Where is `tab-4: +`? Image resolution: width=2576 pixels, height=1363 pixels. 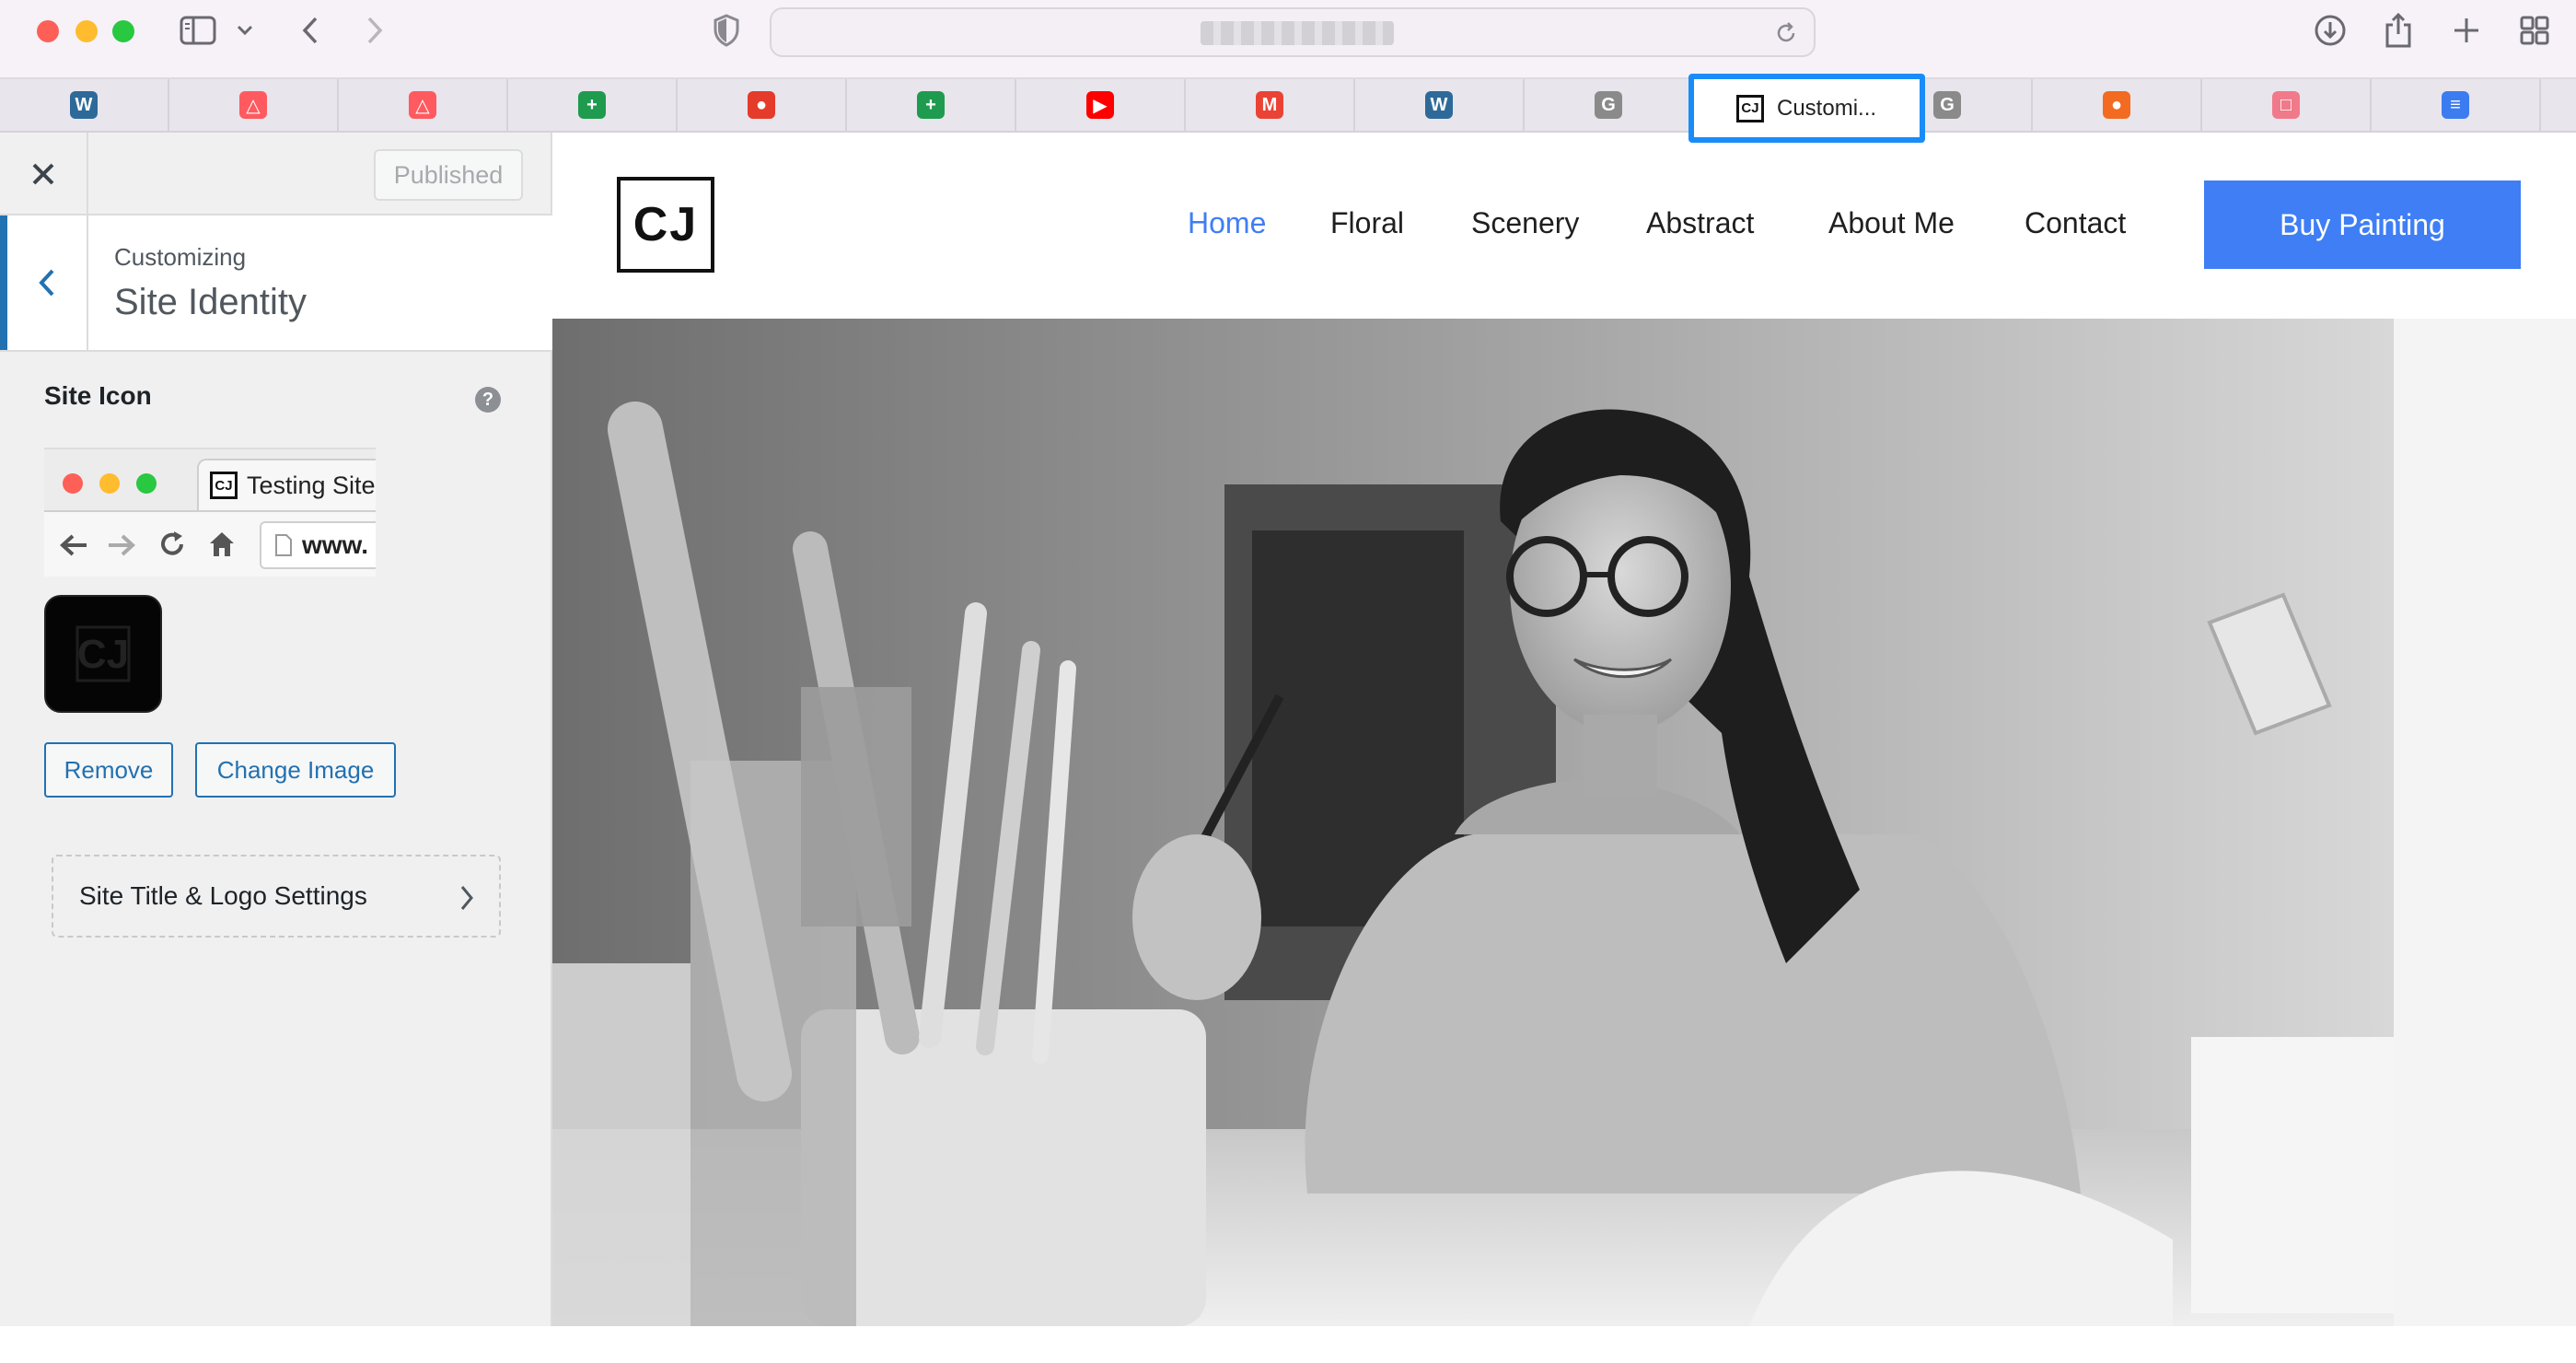
tab-4: + is located at coordinates (593, 105).